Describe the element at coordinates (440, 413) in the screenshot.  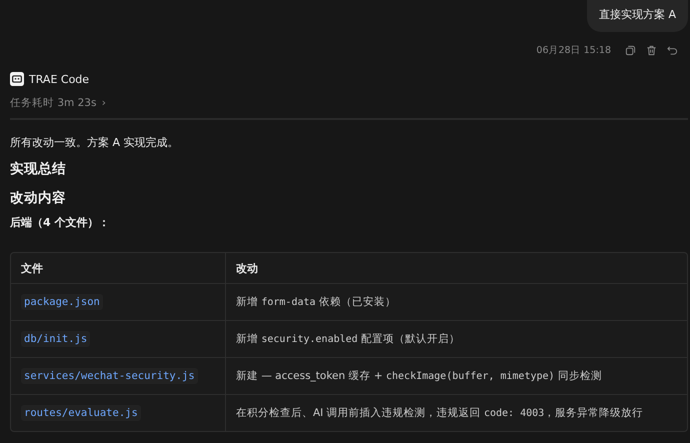
I see `change-description: 在积分检查后、AI 调用前插入违规检测，违规返回 code: 4003，服务异常降级放行` at that location.